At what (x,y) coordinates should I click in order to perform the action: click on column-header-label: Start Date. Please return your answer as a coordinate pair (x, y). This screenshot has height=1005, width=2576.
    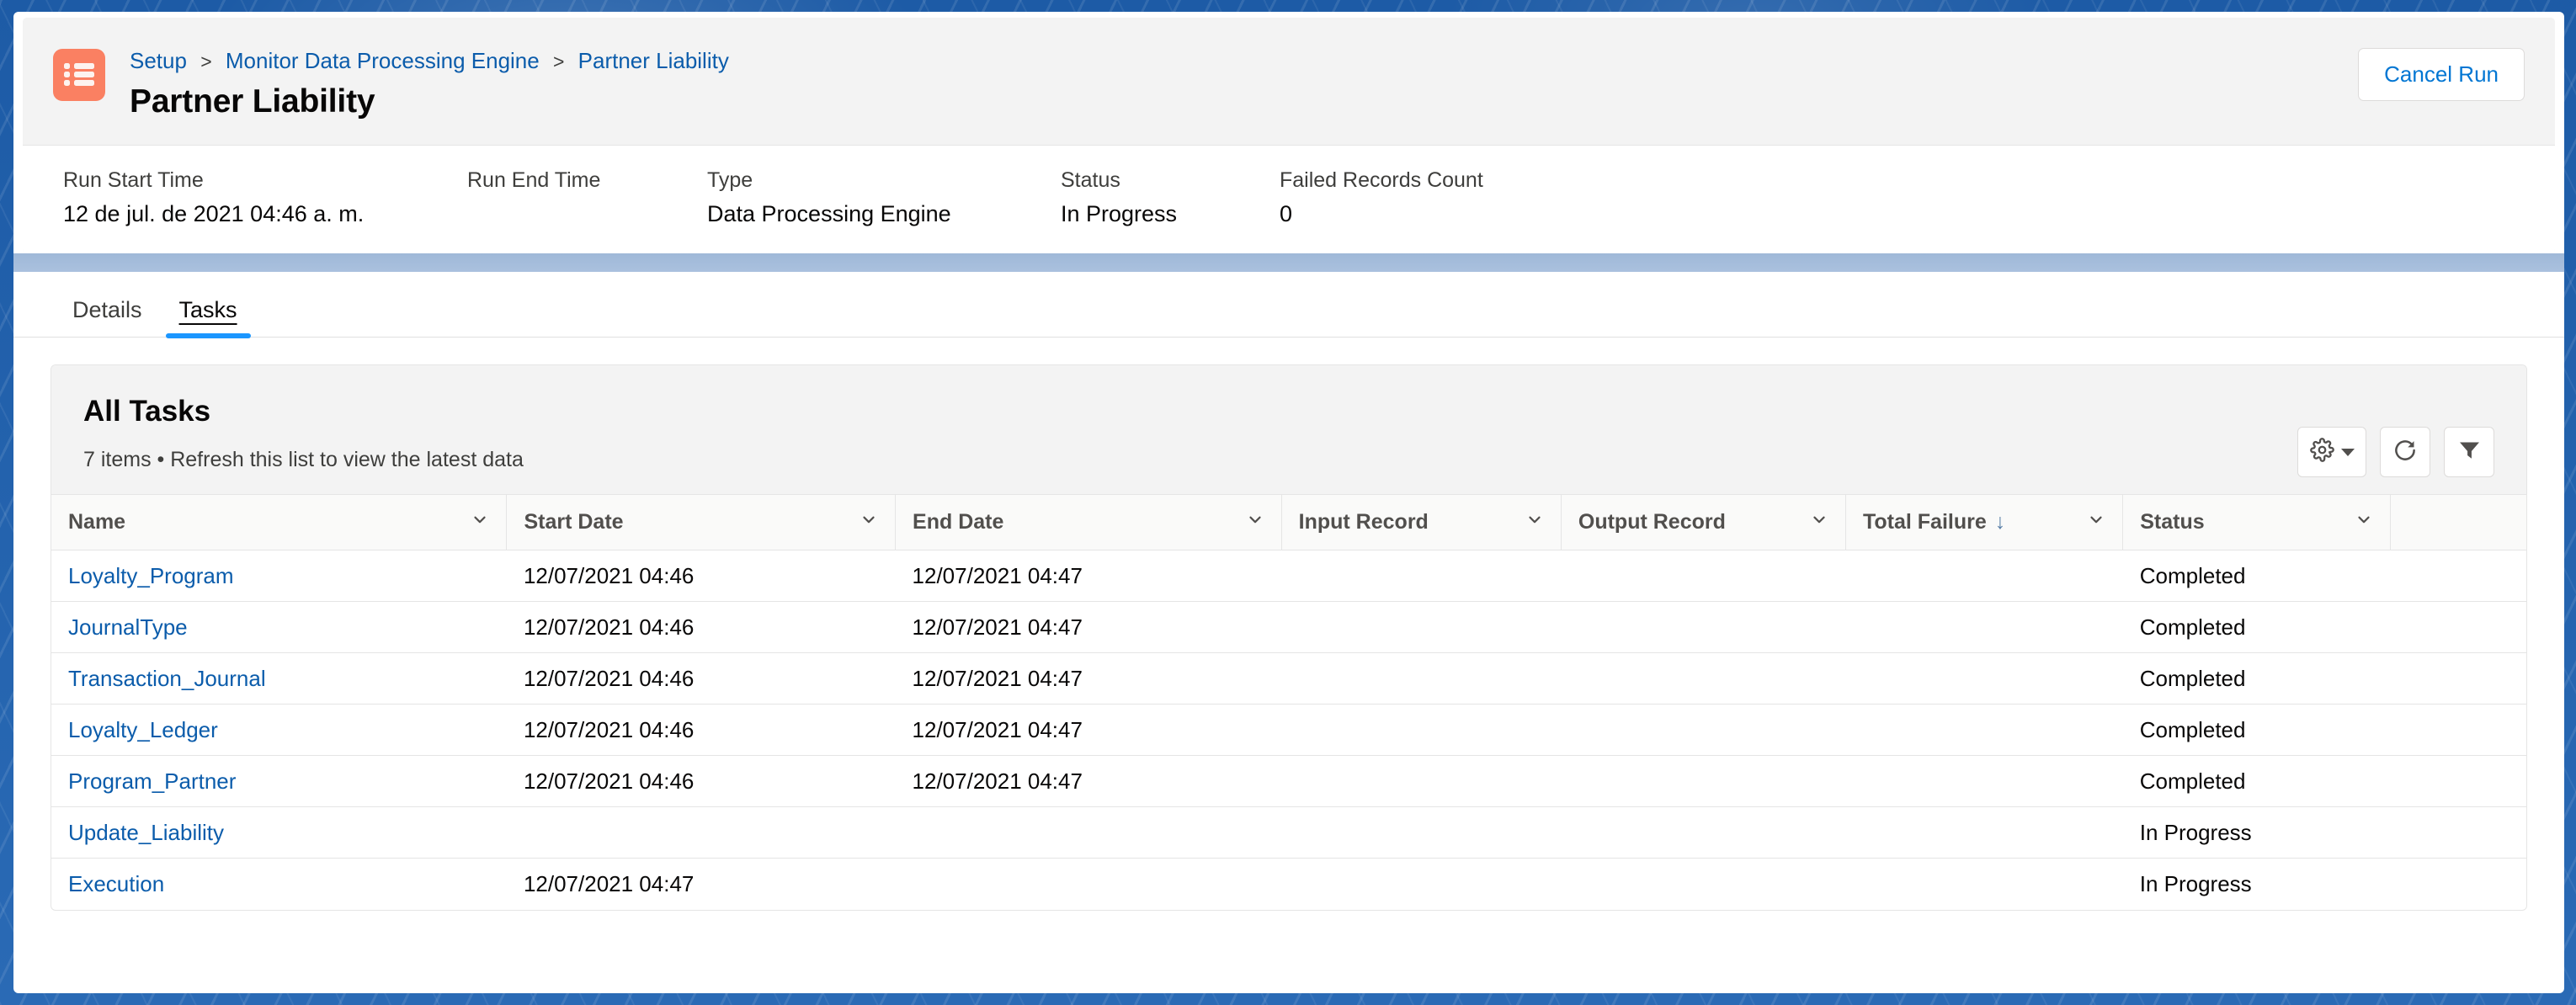
    Looking at the image, I should click on (574, 522).